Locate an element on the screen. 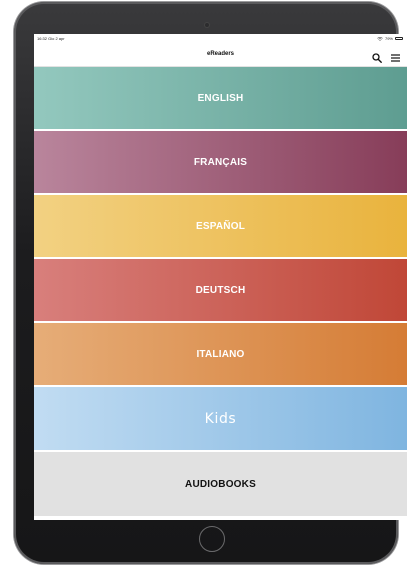  category-german: DEUTSCH is located at coordinates (220, 290).